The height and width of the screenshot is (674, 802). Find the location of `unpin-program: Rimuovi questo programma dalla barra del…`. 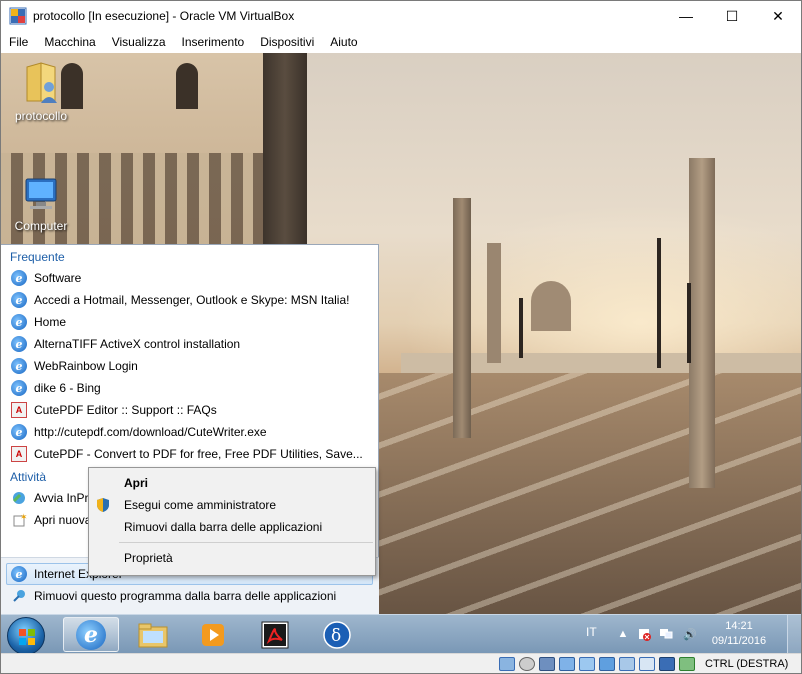

unpin-program: Rimuovi questo programma dalla barra del… is located at coordinates (190, 596).